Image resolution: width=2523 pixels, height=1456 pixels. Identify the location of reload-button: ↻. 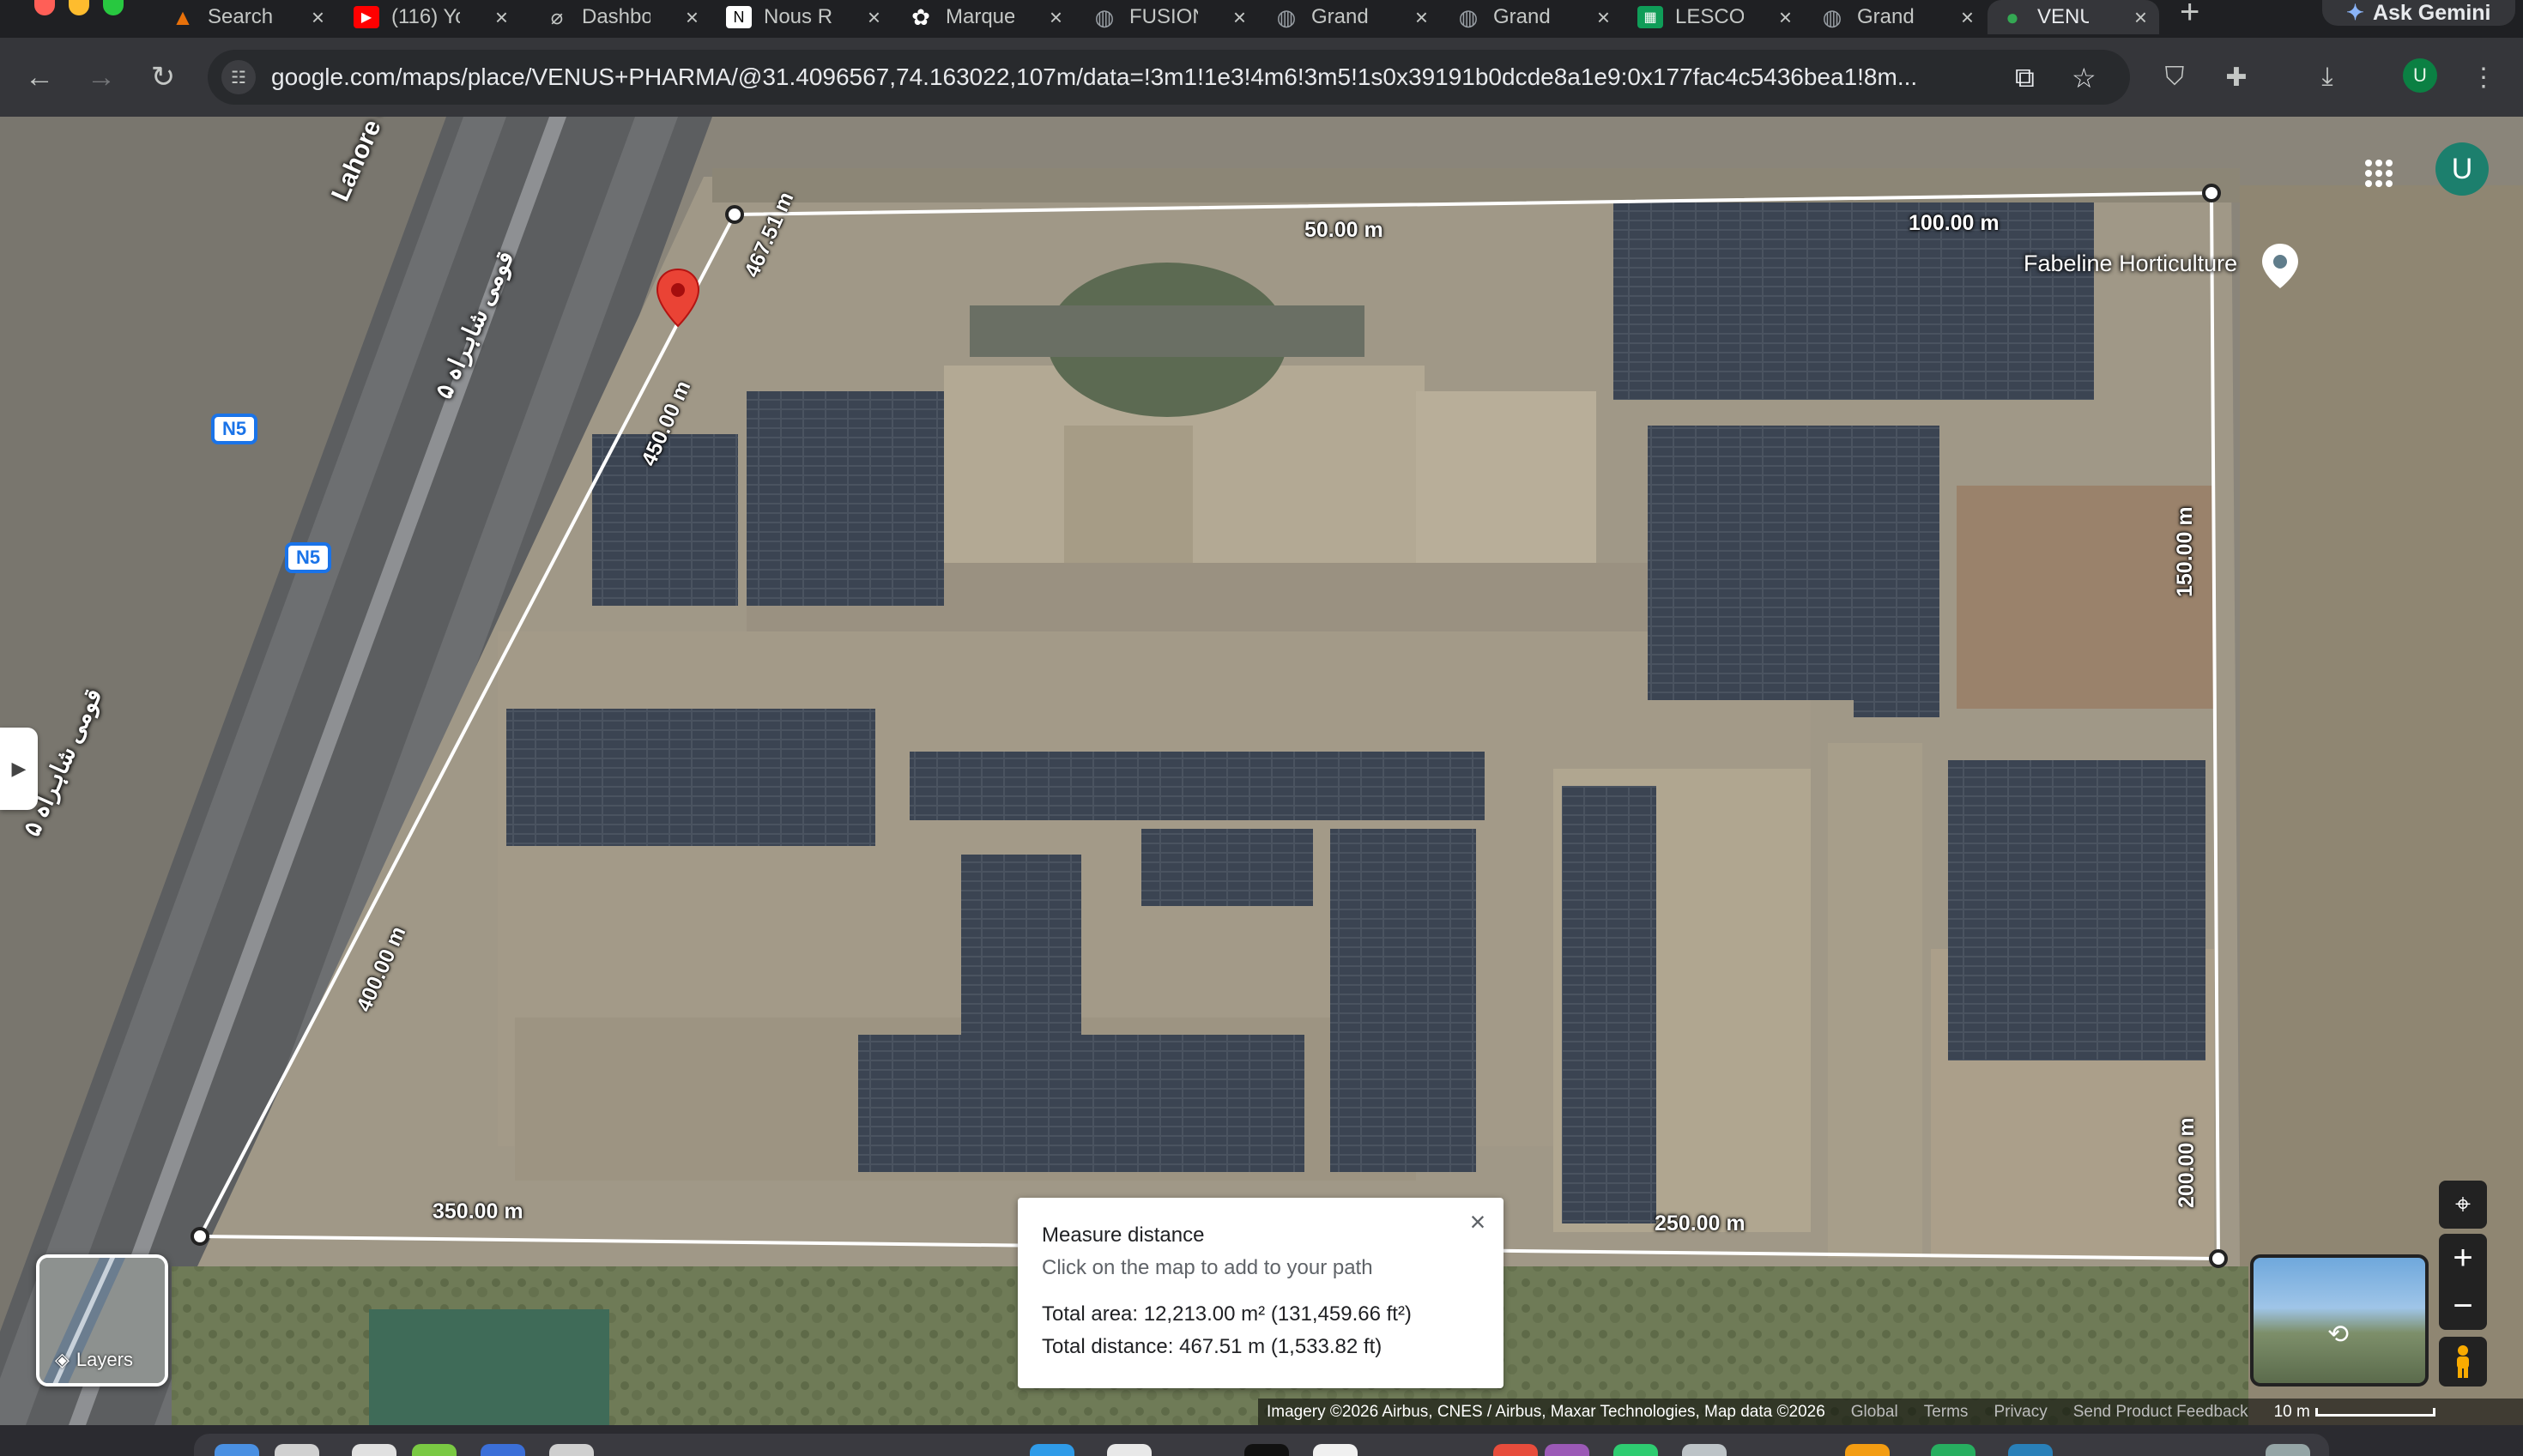
(163, 77).